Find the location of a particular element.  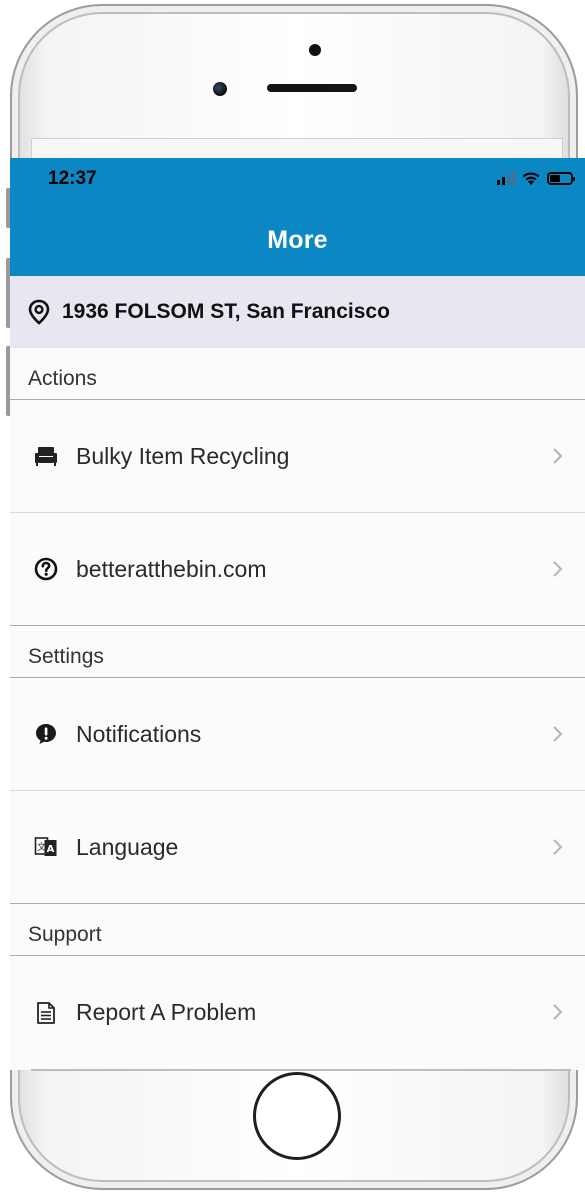

section-header-support: Support is located at coordinates (297, 930).